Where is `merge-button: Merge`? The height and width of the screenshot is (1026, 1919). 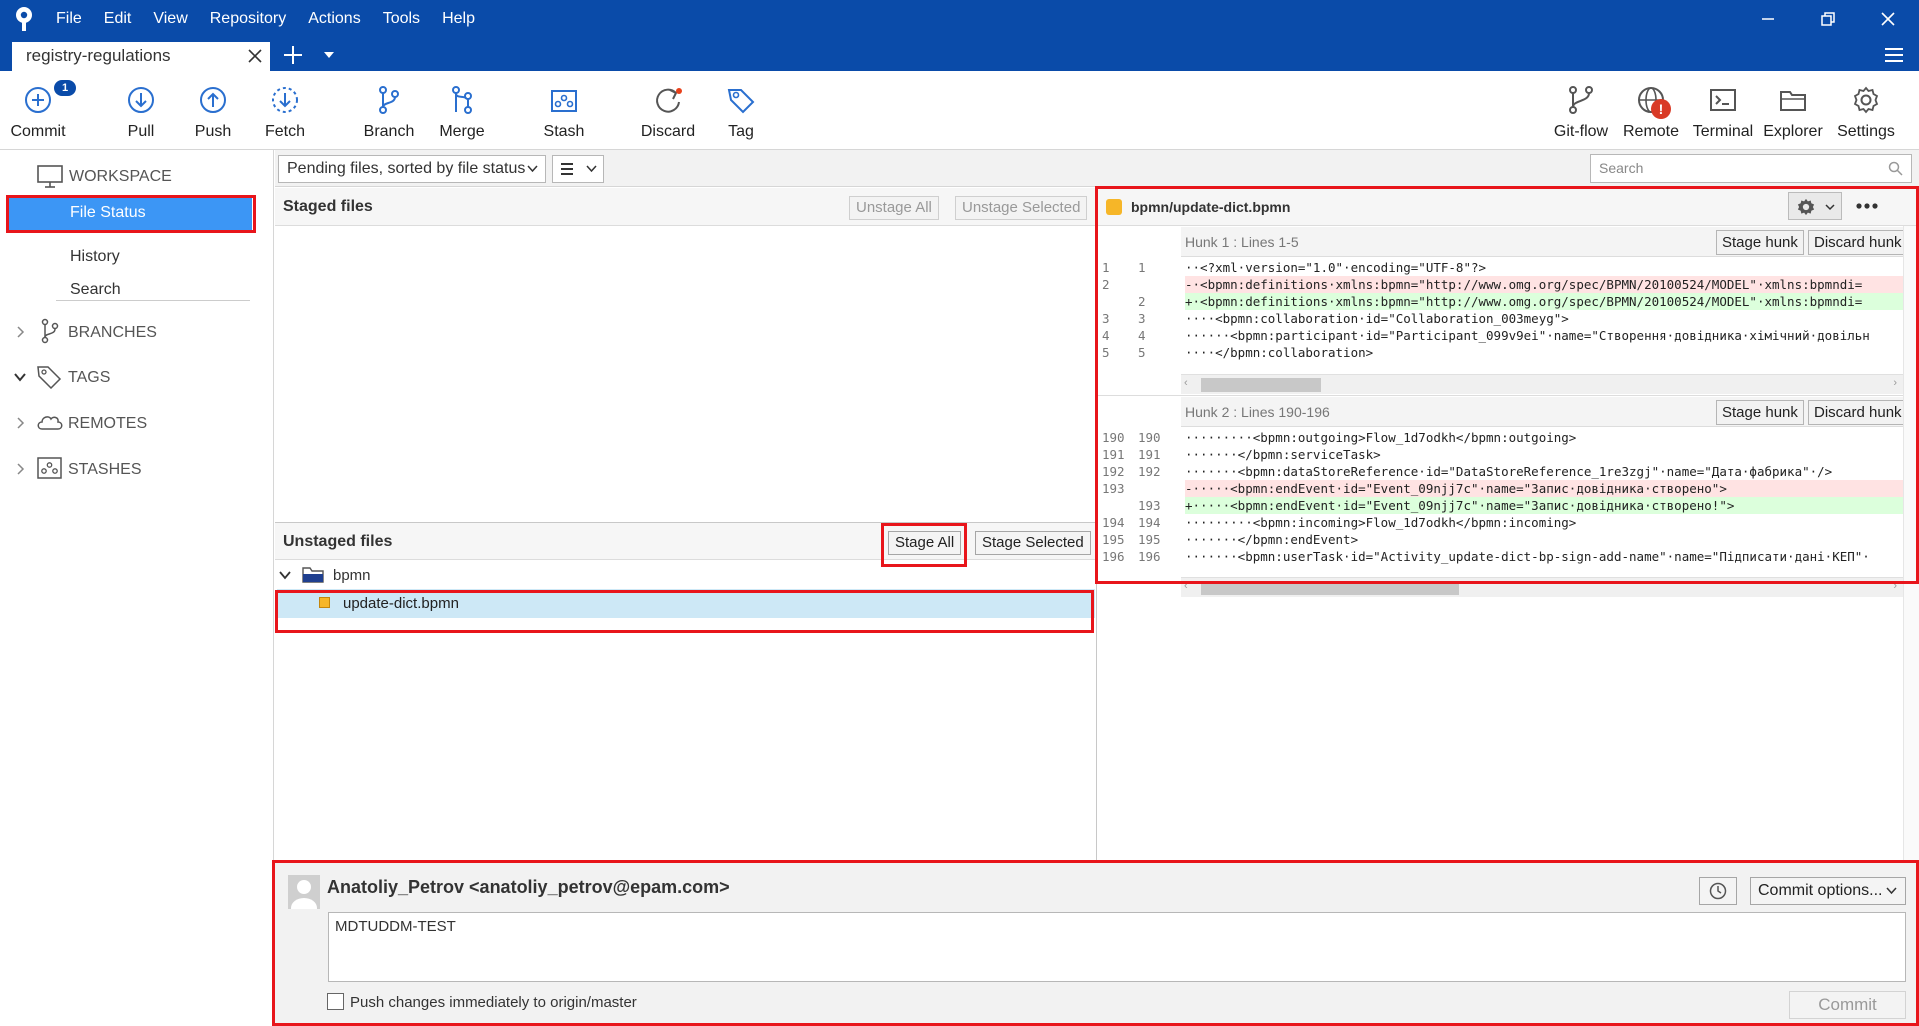
merge-button: Merge is located at coordinates (462, 110).